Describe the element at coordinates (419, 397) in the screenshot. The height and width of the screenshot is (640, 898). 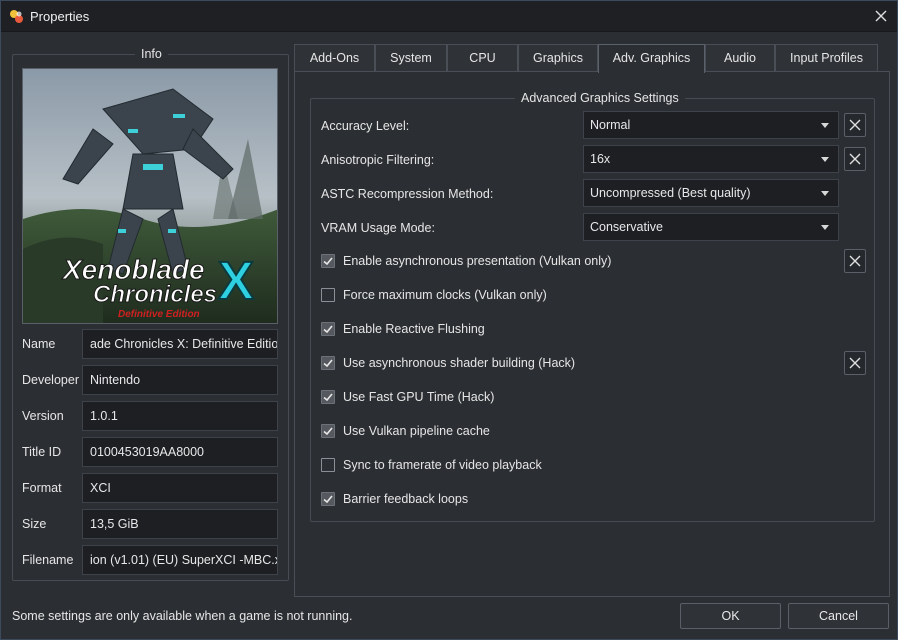
I see `fast-gpu-time-label: Use Fast GPU Time (Hack)` at that location.